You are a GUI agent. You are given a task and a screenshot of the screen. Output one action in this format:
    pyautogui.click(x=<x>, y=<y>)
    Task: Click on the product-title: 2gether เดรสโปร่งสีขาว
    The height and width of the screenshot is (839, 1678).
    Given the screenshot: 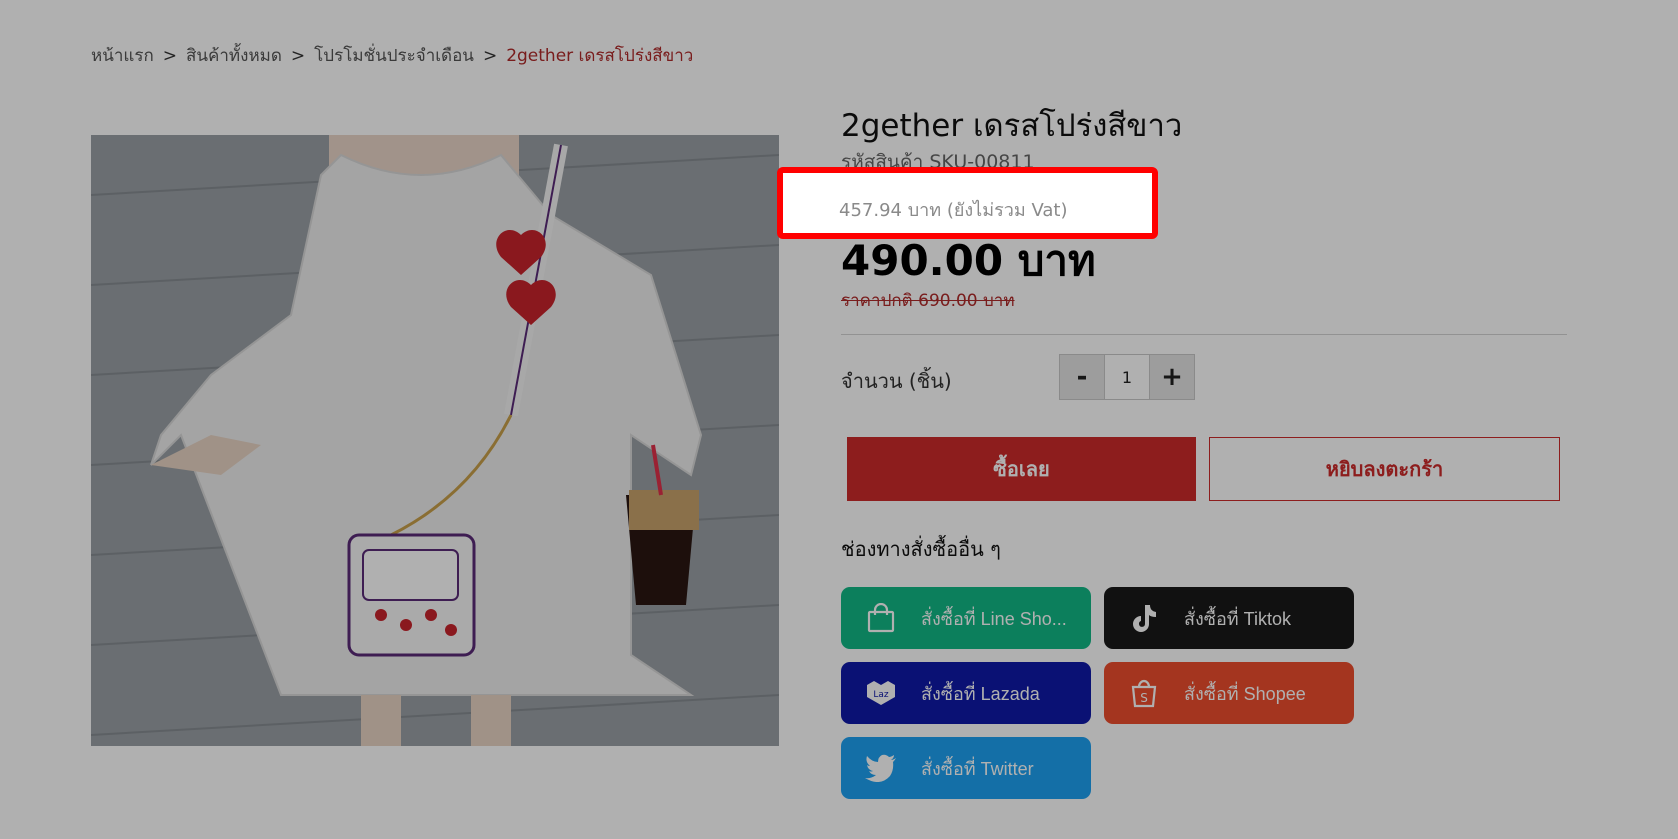 What is the action you would take?
    pyautogui.click(x=1012, y=126)
    